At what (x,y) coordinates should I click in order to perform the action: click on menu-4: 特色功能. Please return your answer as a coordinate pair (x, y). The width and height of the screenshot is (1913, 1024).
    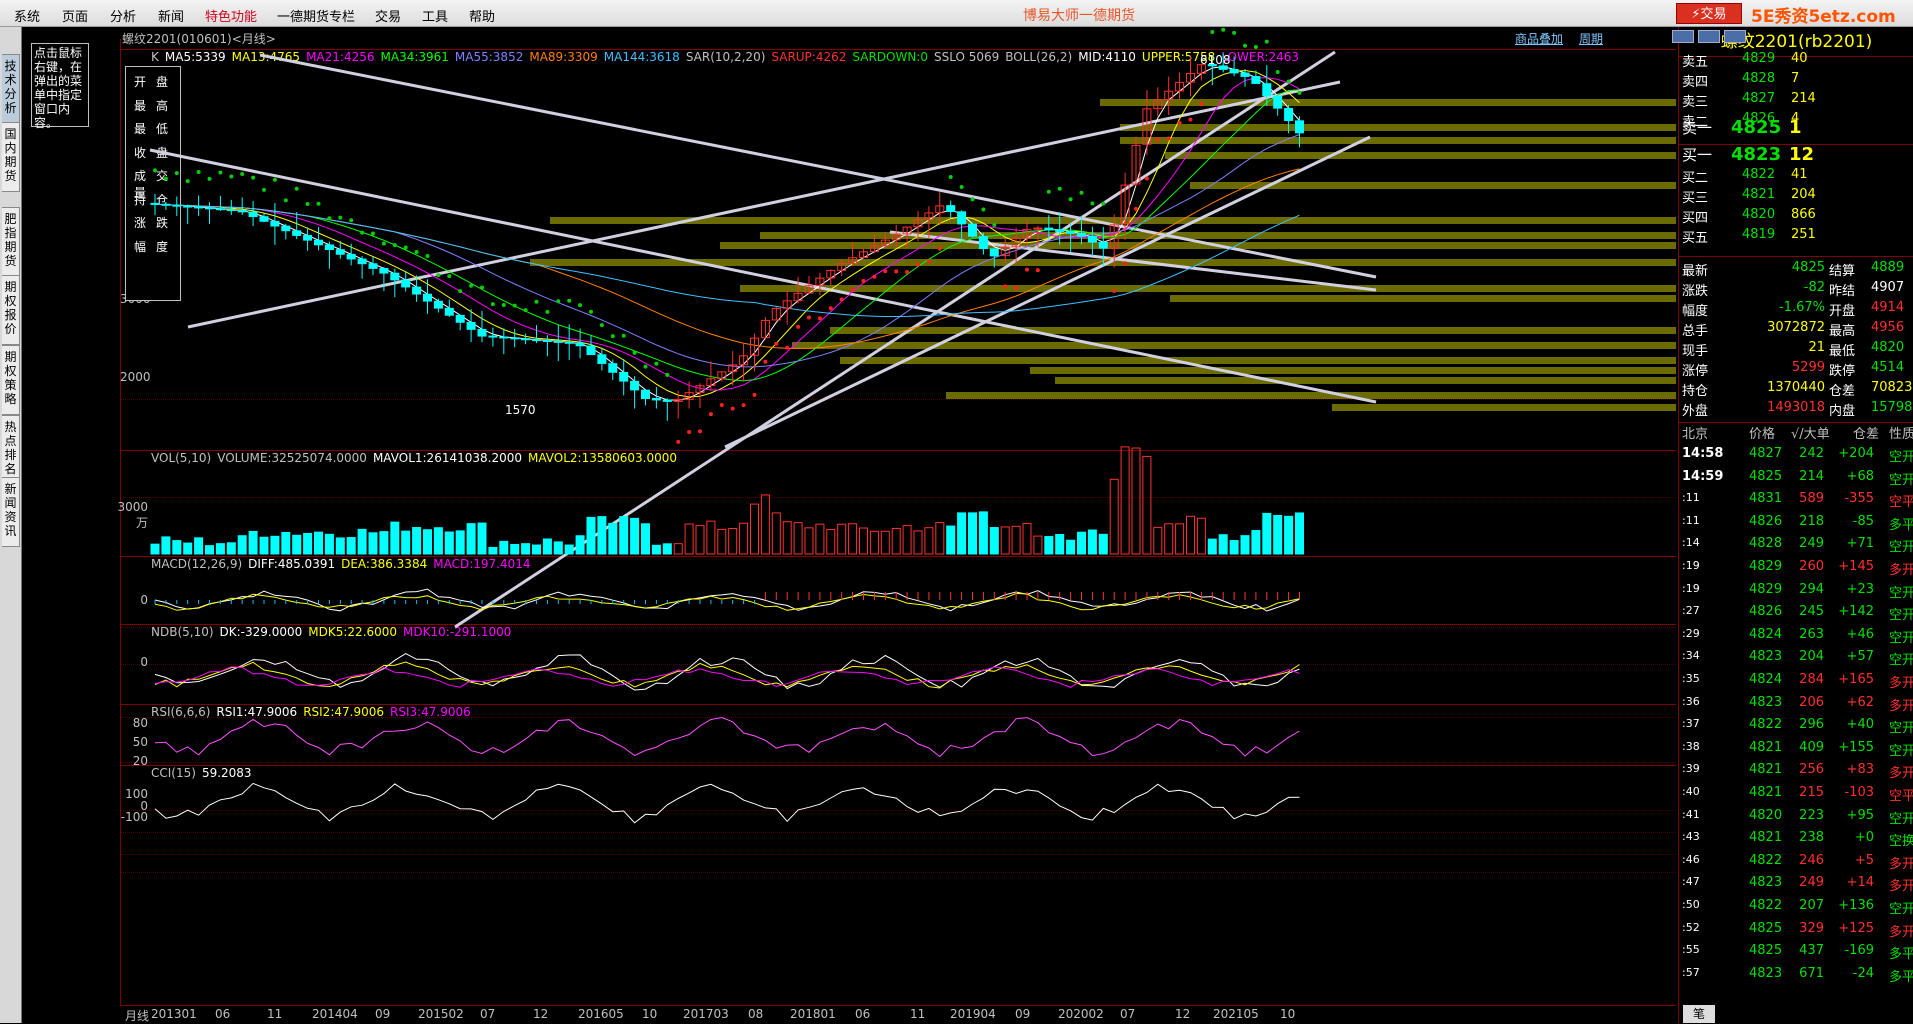
    Looking at the image, I should click on (231, 15).